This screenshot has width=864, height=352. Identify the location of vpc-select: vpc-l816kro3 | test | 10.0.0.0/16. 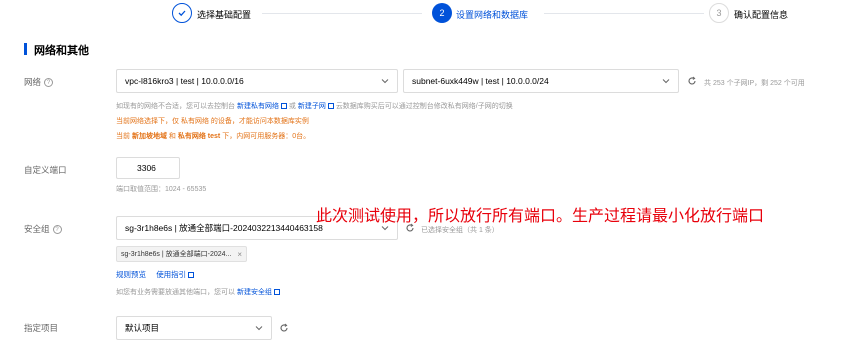
(257, 81).